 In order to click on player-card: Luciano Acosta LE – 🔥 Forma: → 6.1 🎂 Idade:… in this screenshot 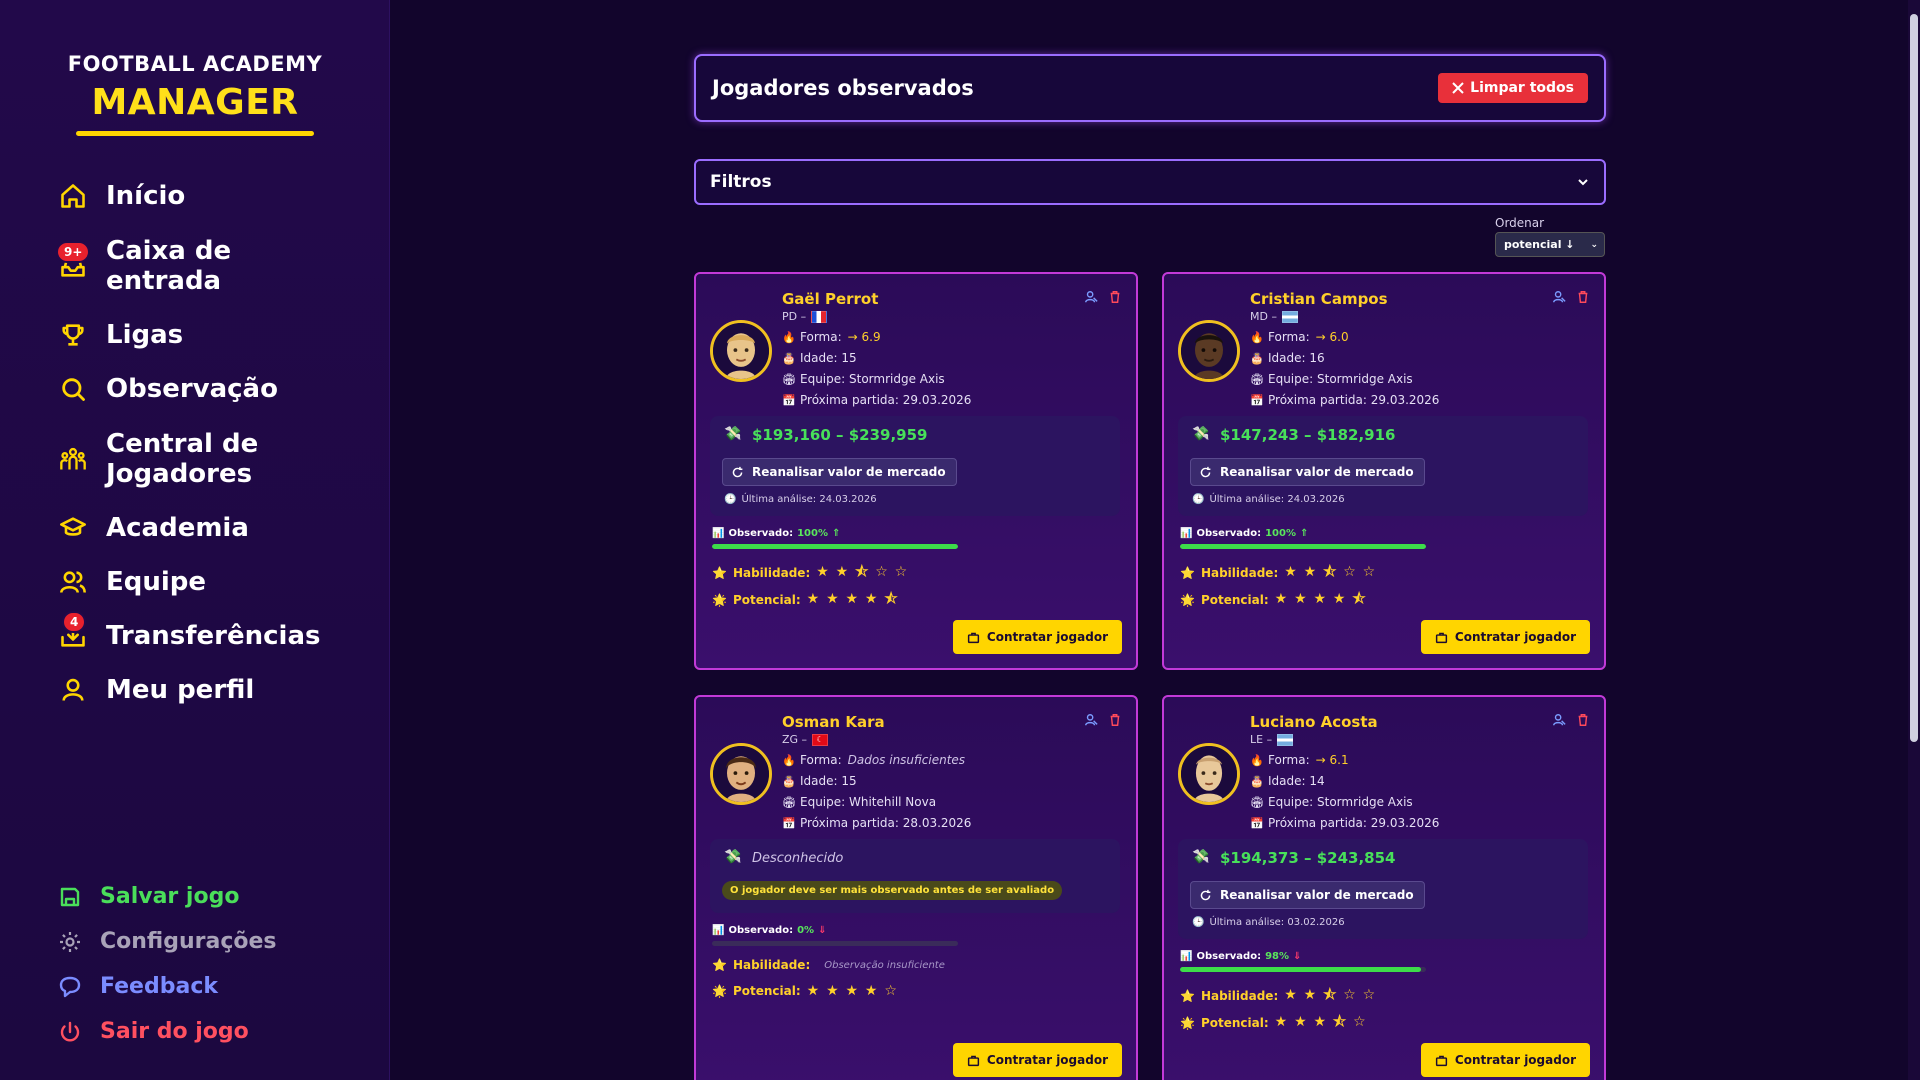, I will do `click(1384, 887)`.